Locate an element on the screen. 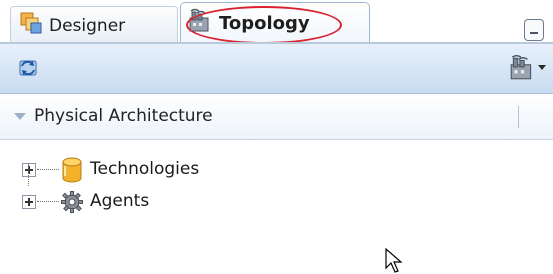  tree-vertical-connector is located at coordinates (28, 175).